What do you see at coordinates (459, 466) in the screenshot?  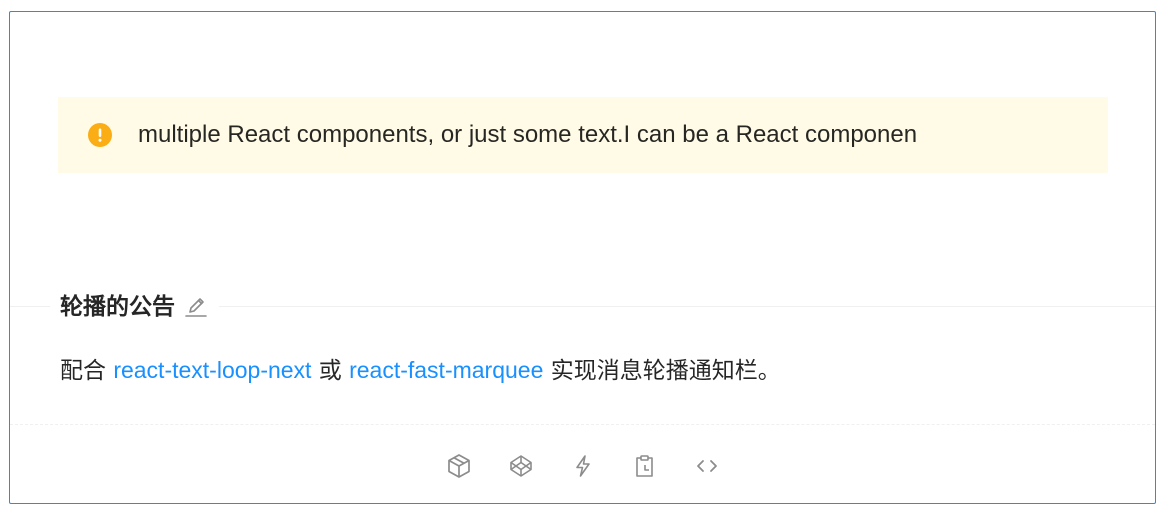 I see `codesandbox-icon` at bounding box center [459, 466].